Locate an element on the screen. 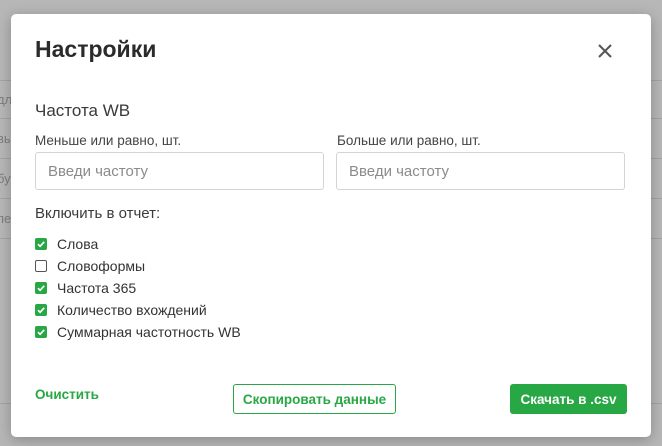 This screenshot has height=446, width=662. checkbox-unchecked is located at coordinates (41, 266).